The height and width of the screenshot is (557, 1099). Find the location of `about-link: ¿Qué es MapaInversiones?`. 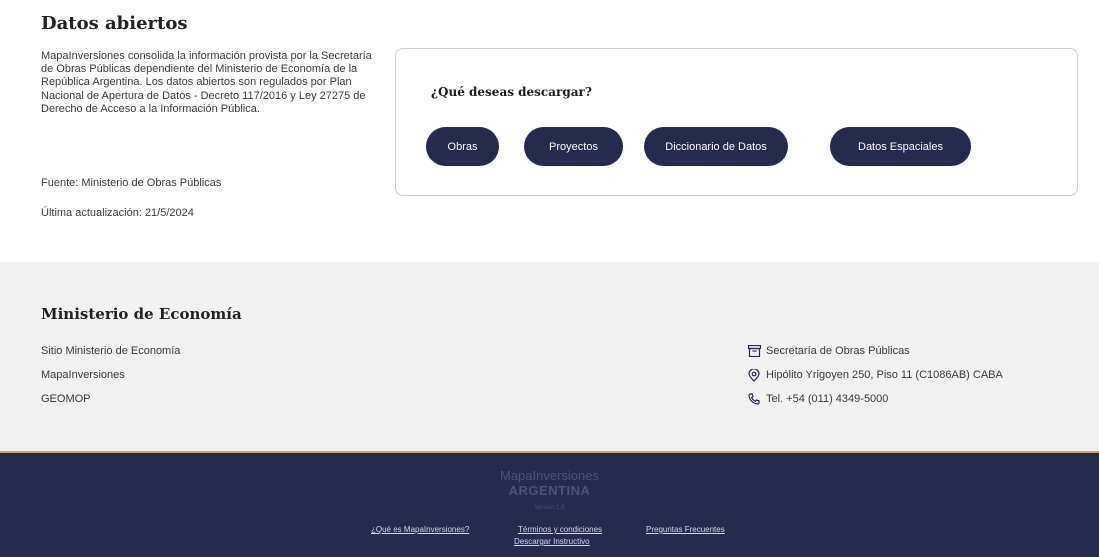

about-link: ¿Qué es MapaInversiones? is located at coordinates (420, 529).